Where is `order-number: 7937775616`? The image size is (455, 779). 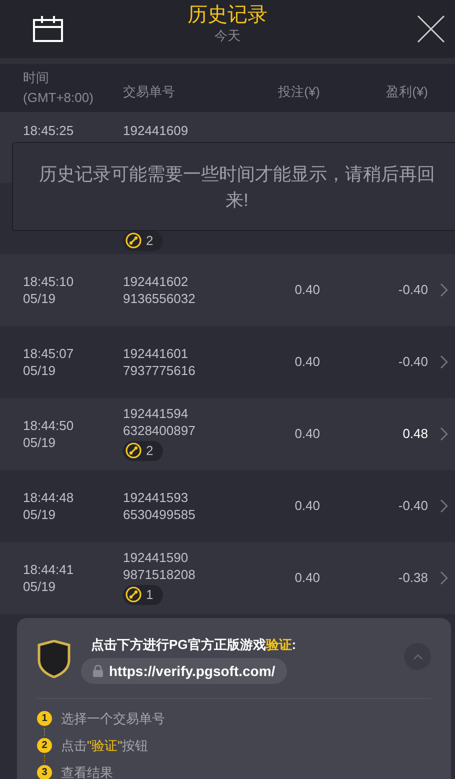
order-number: 7937775616 is located at coordinates (159, 370).